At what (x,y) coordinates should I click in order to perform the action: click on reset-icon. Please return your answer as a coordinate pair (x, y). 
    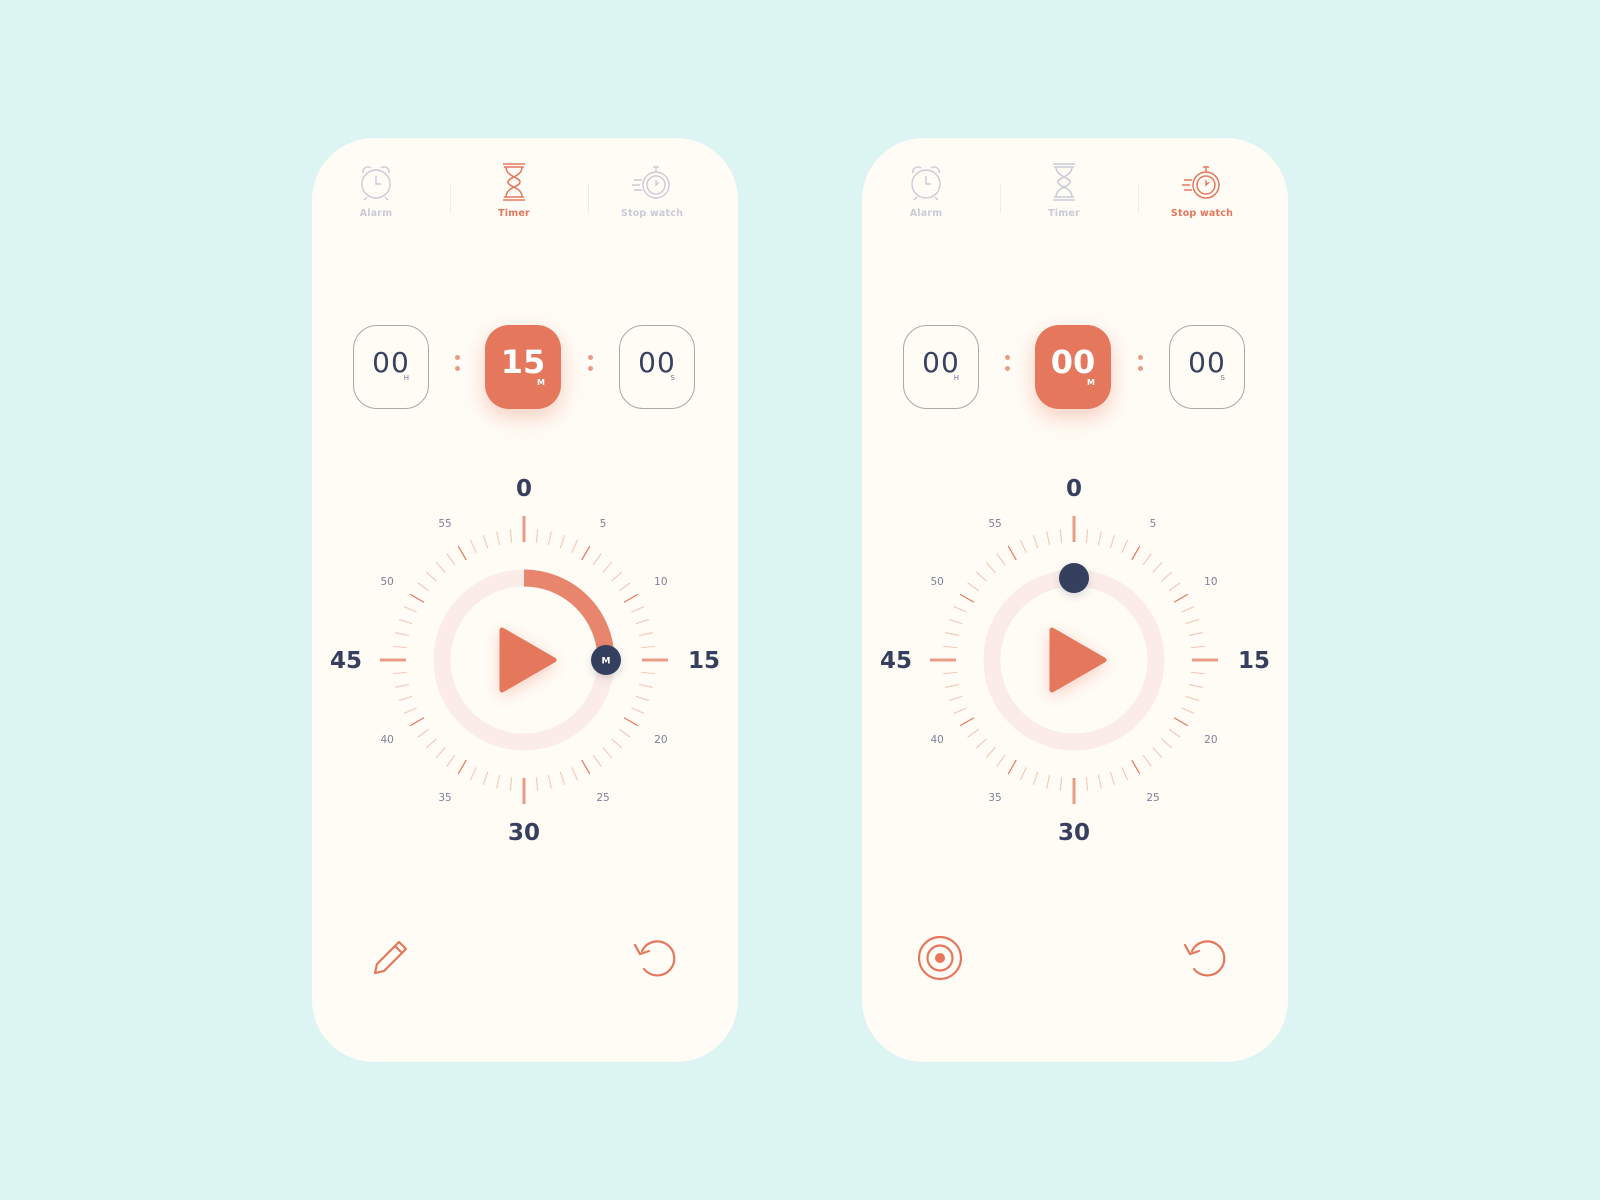
    Looking at the image, I should click on (654, 958).